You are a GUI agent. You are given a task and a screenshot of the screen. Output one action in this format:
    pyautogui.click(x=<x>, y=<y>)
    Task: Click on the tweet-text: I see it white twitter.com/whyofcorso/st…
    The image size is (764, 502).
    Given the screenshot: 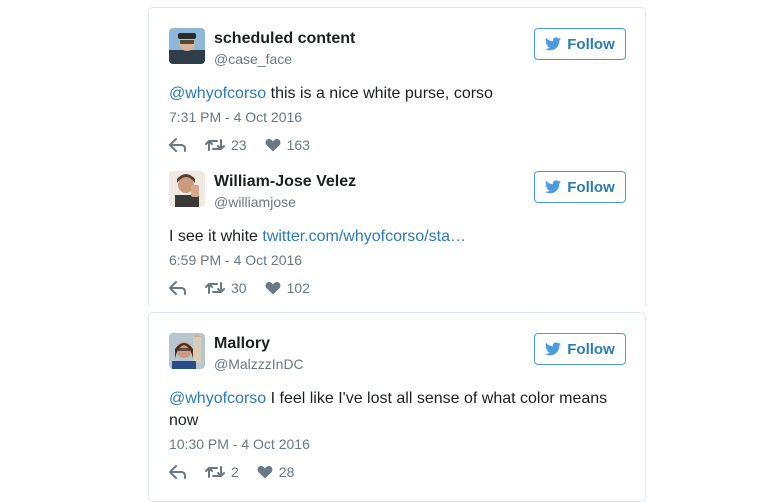 What is the action you would take?
    pyautogui.click(x=317, y=236)
    